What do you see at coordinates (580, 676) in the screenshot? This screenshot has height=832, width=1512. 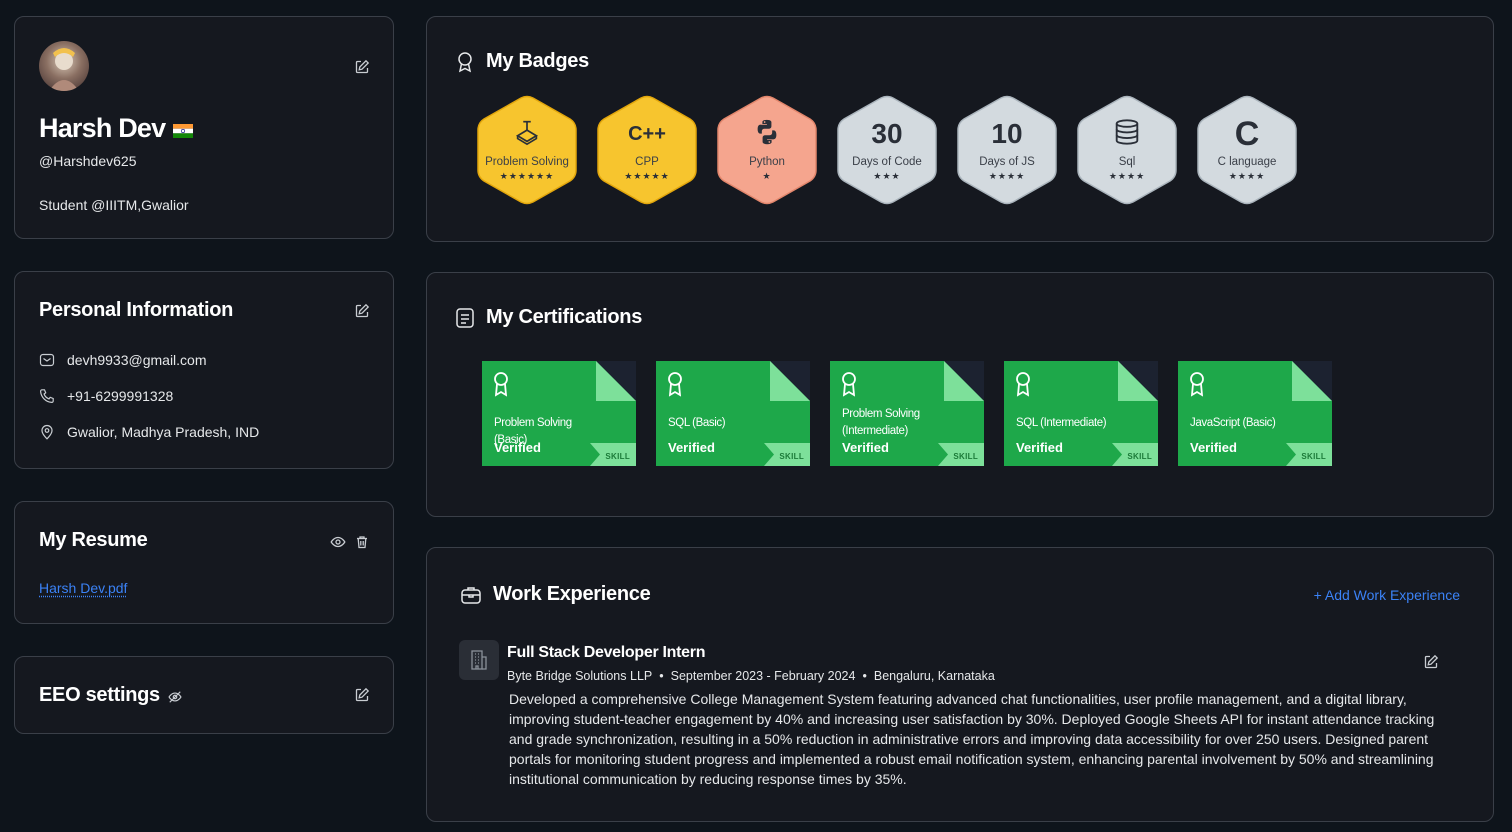 I see `work-company: Byte Bridge Solutions LLP` at bounding box center [580, 676].